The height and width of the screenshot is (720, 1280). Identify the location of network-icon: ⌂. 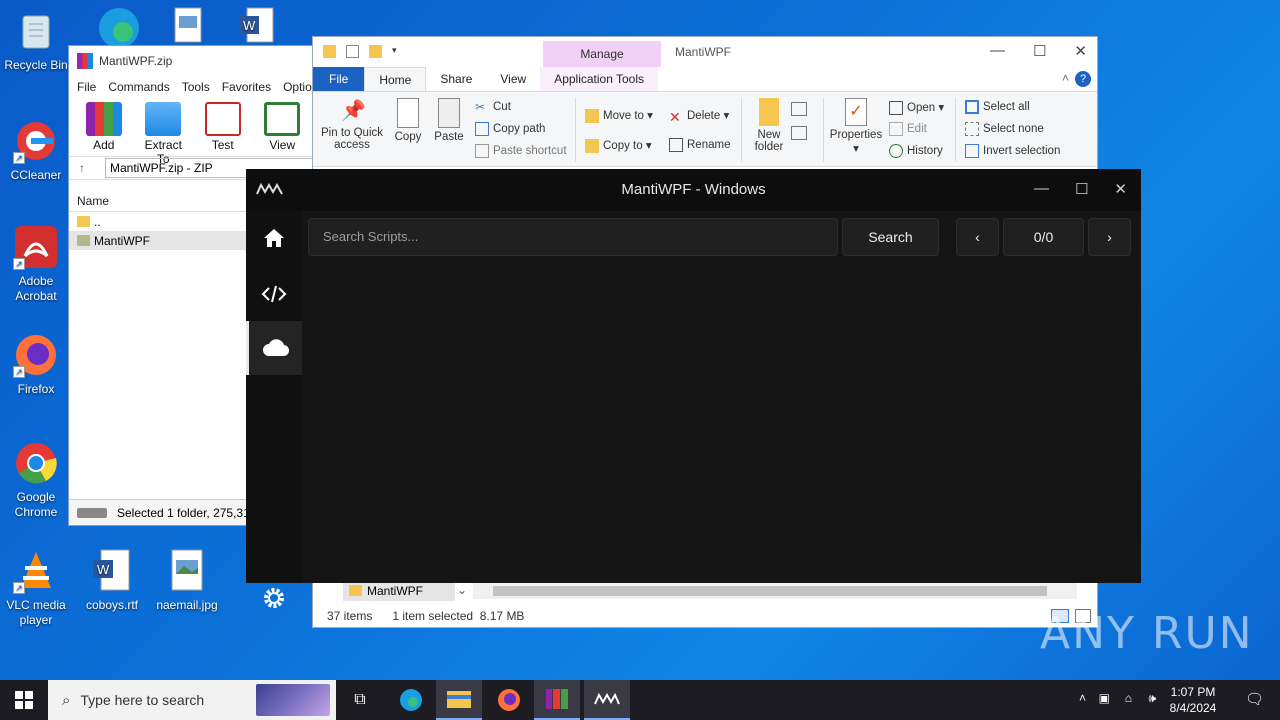
(1128, 698).